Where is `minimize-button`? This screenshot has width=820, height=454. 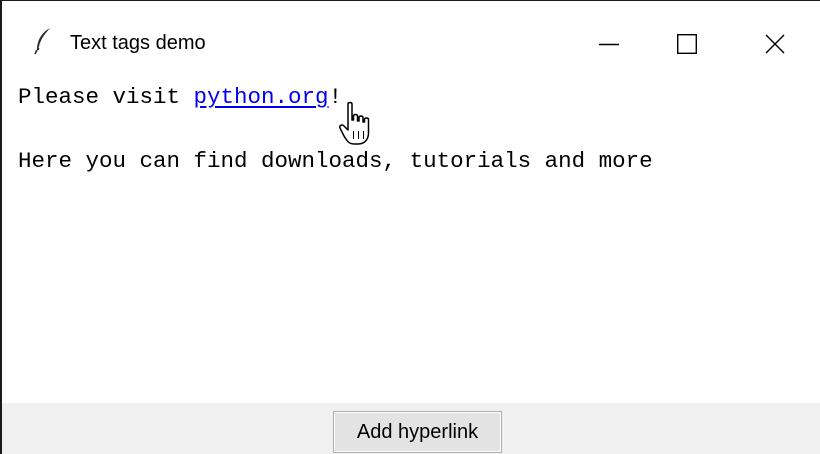 minimize-button is located at coordinates (609, 44).